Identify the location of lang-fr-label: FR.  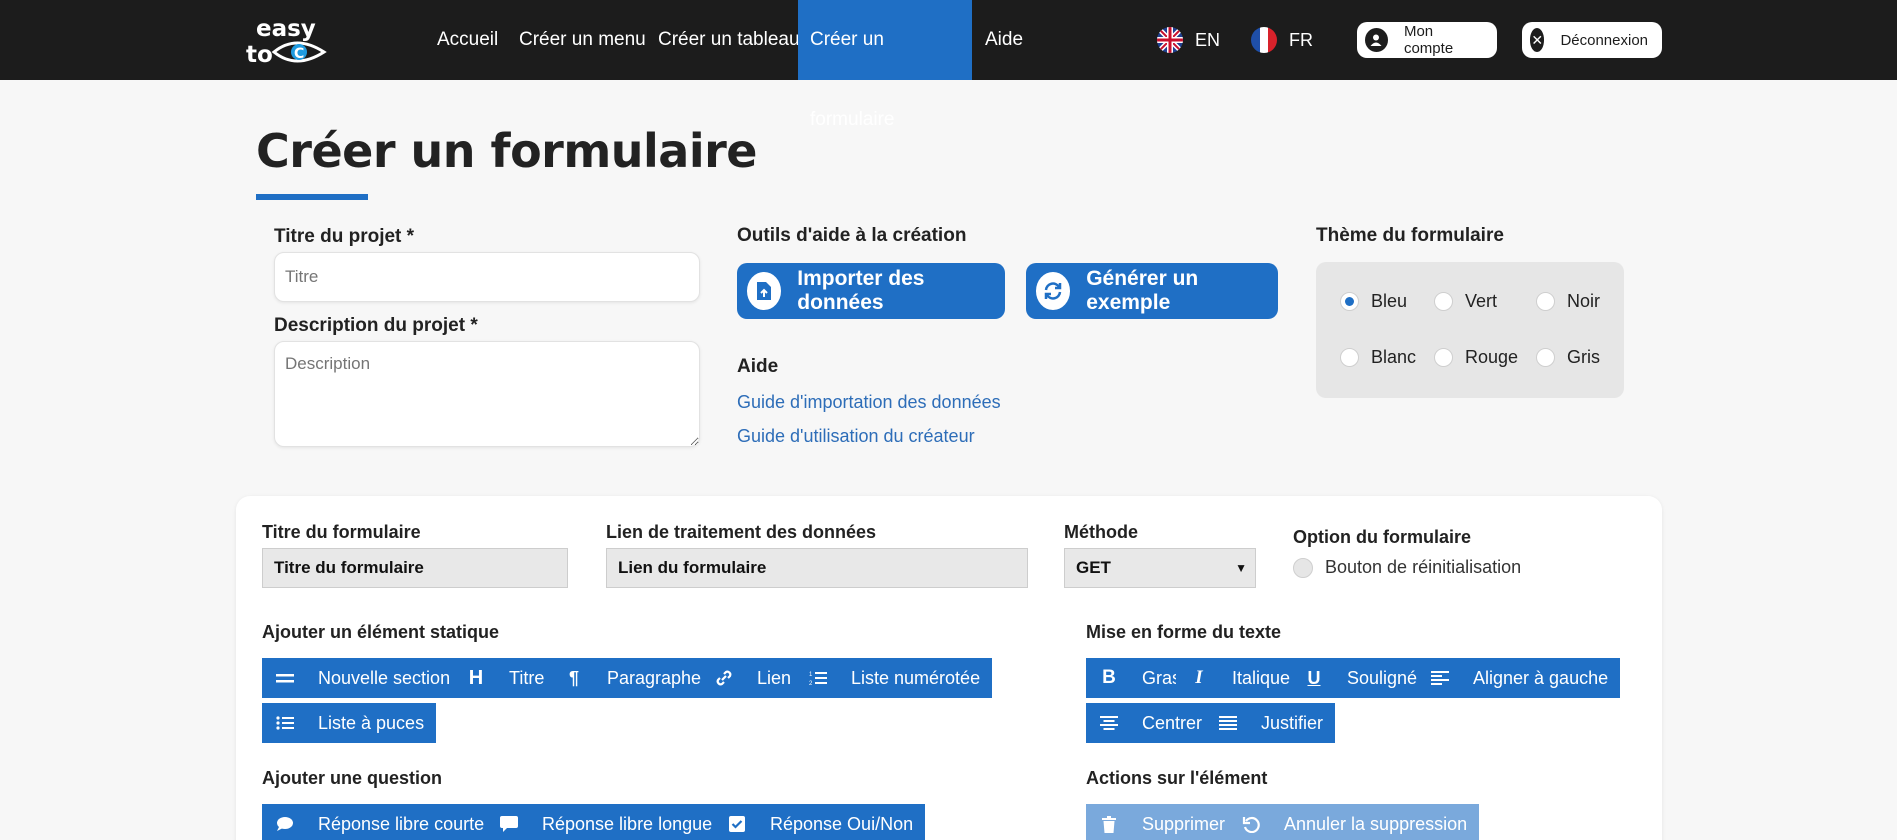
(1301, 39).